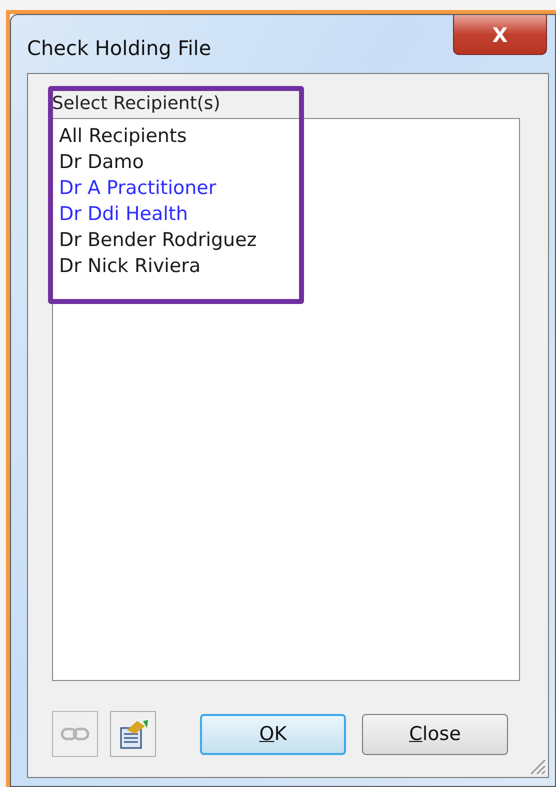 Image resolution: width=556 pixels, height=787 pixels. Describe the element at coordinates (101, 162) in the screenshot. I see `recipient-item: Dr Damo` at that location.